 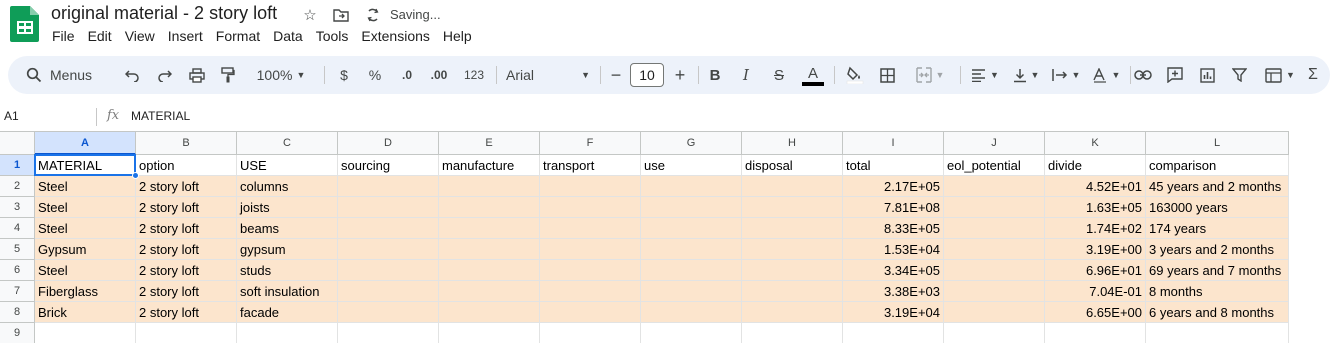 What do you see at coordinates (489, 291) in the screenshot?
I see `cell-e7` at bounding box center [489, 291].